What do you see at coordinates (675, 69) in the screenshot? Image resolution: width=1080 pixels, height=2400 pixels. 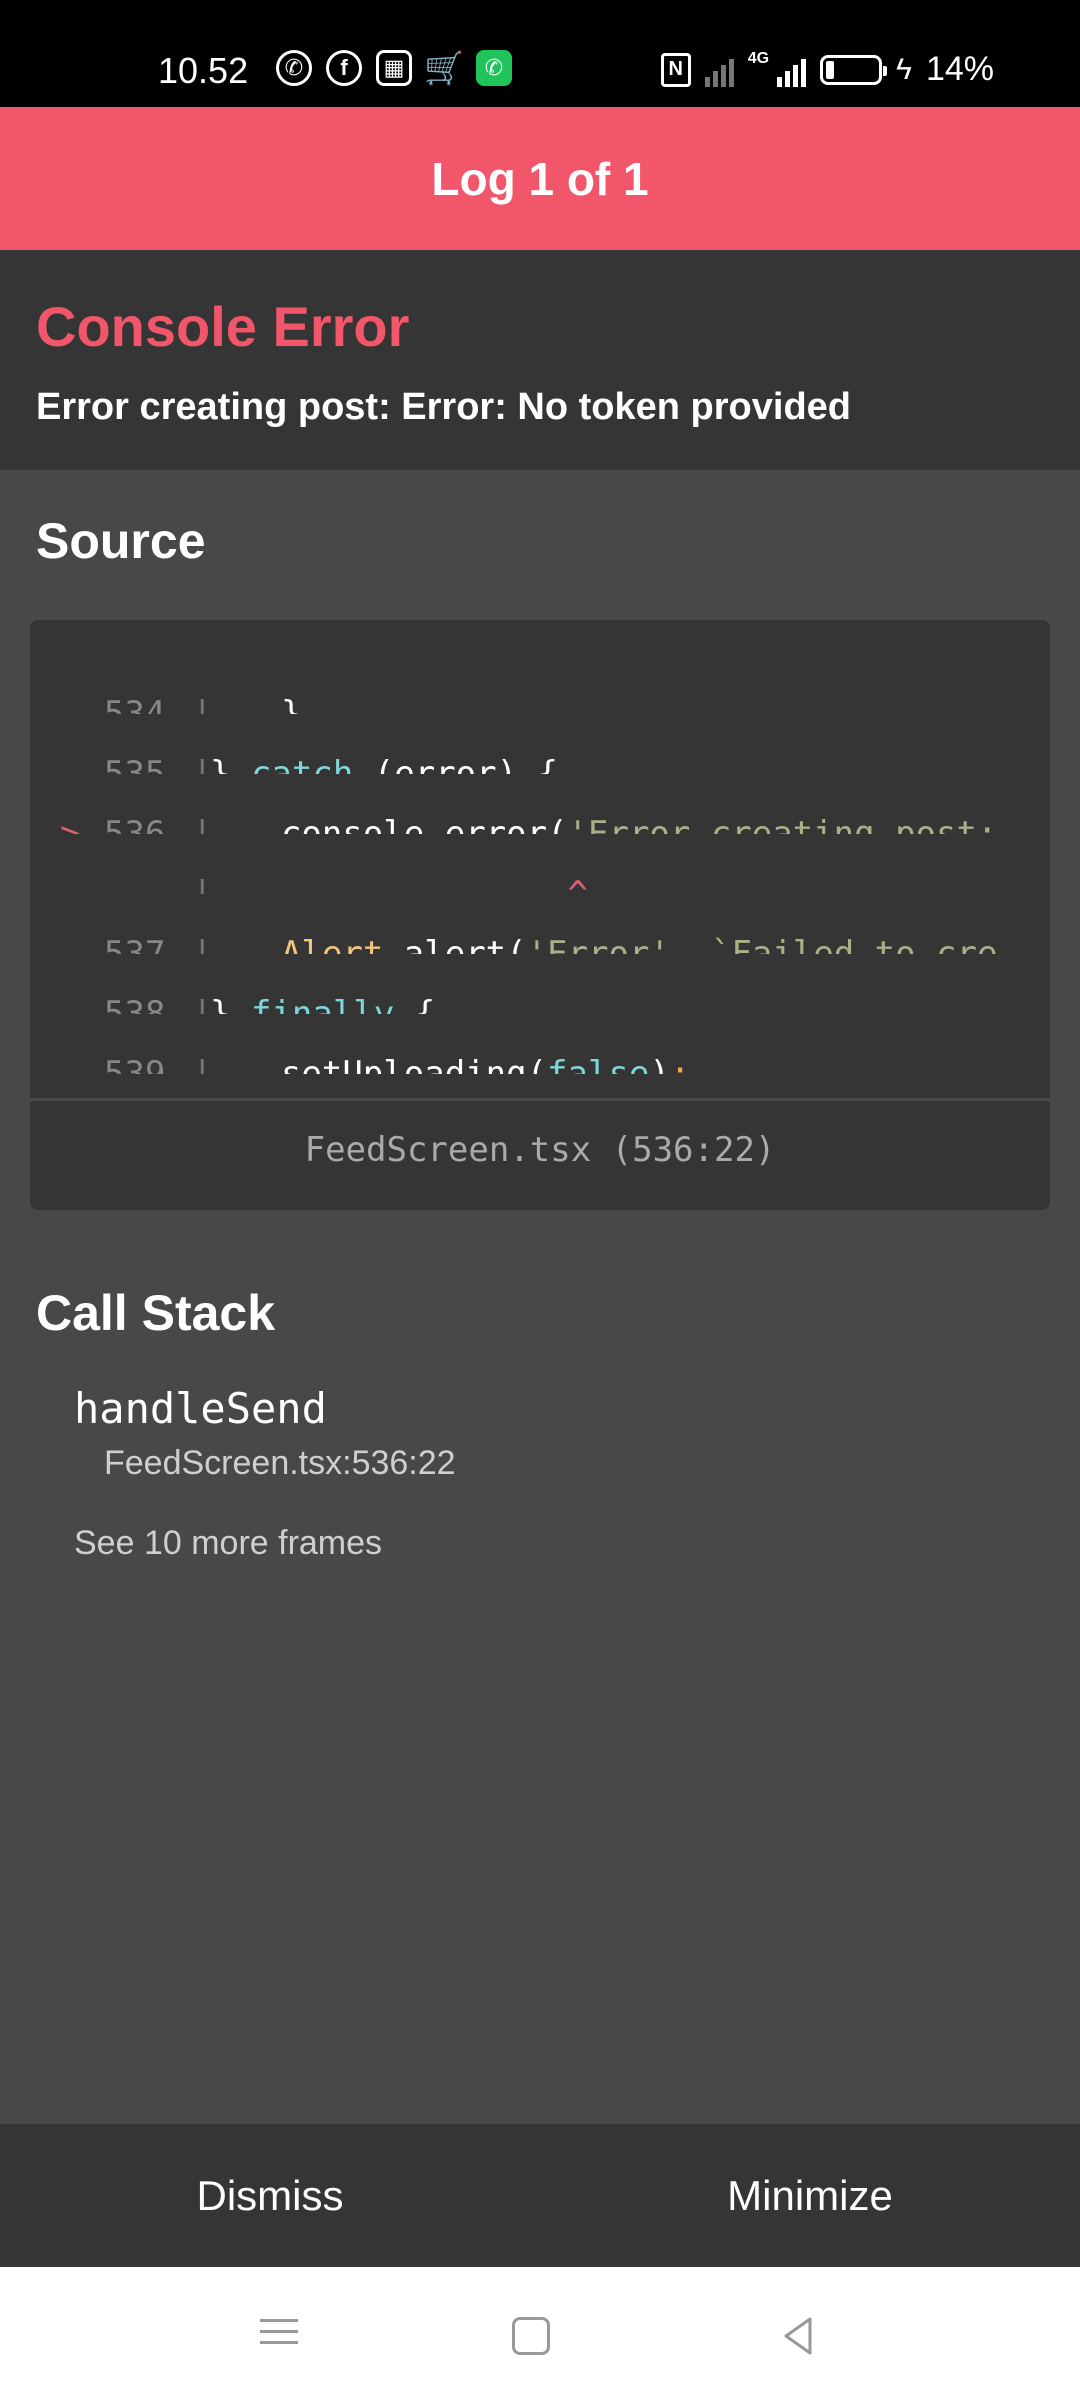 I see `nfc-icon: N` at bounding box center [675, 69].